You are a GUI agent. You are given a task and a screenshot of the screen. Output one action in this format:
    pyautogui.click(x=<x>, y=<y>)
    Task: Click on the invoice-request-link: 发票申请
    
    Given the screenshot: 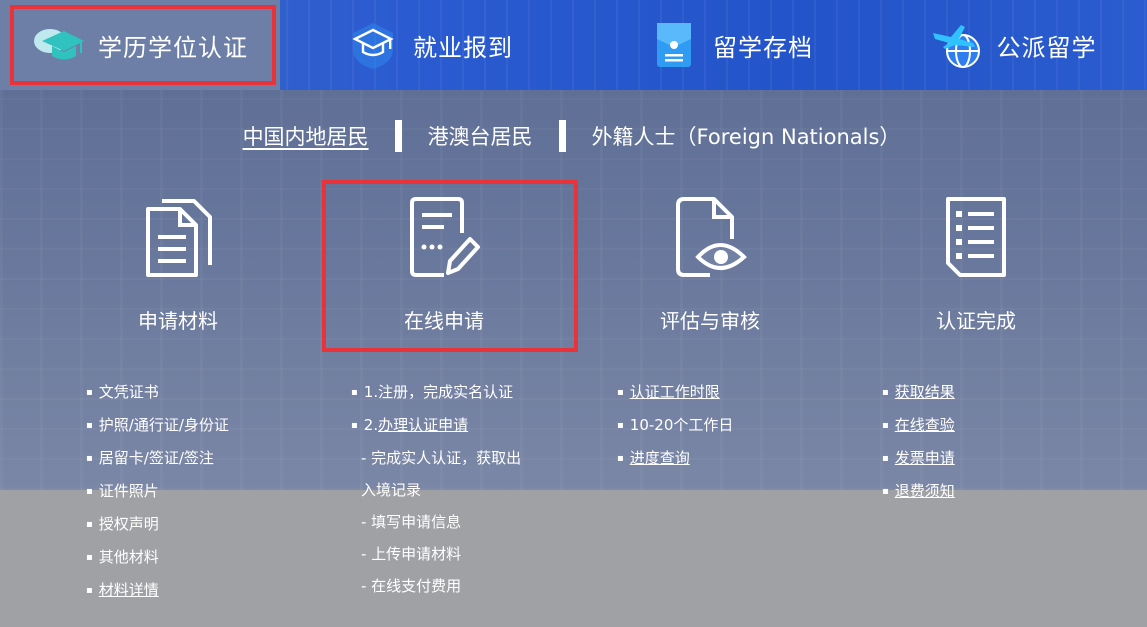 What is the action you would take?
    pyautogui.click(x=925, y=458)
    